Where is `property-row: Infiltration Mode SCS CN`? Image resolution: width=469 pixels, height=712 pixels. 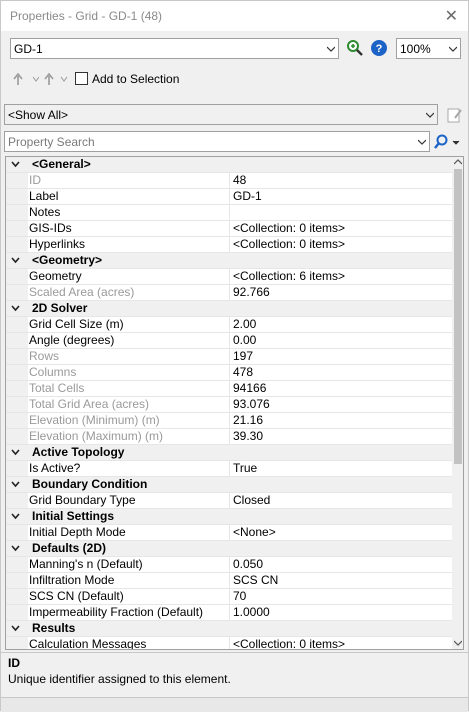
property-row: Infiltration Mode SCS CN is located at coordinates (229, 581).